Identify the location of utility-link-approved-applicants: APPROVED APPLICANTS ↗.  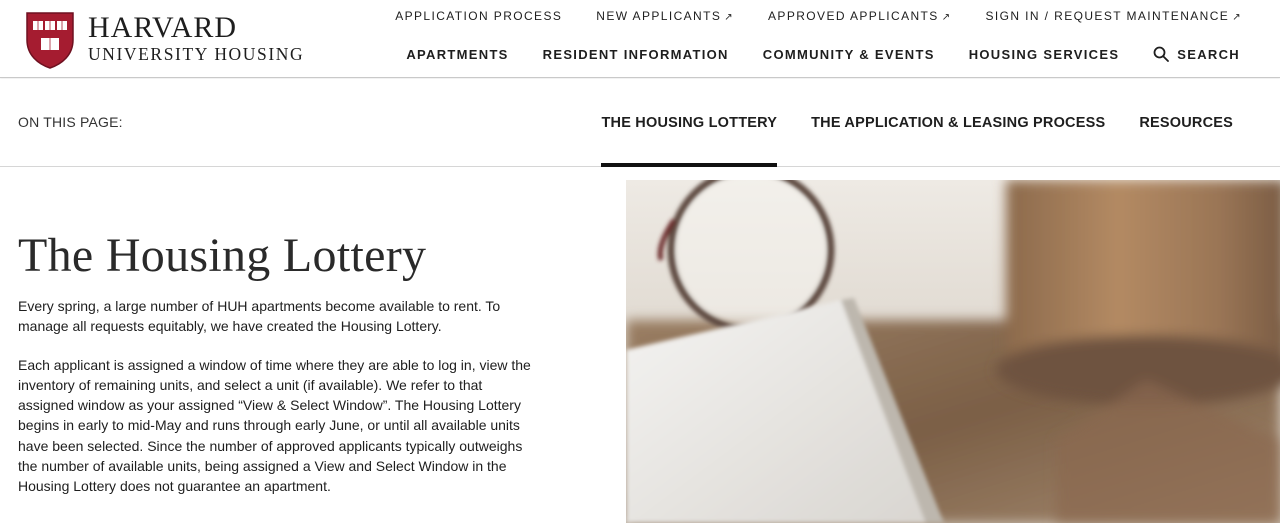
(859, 16).